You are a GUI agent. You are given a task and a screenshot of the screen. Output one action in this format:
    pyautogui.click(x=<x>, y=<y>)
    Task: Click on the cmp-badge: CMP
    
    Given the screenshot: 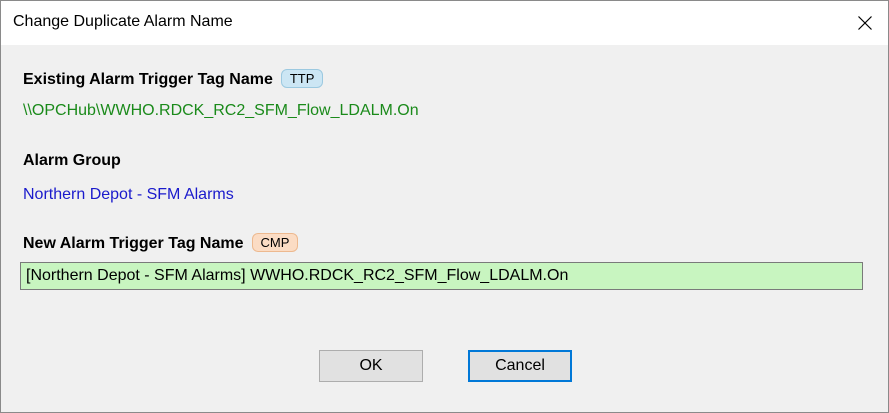 What is the action you would take?
    pyautogui.click(x=275, y=242)
    